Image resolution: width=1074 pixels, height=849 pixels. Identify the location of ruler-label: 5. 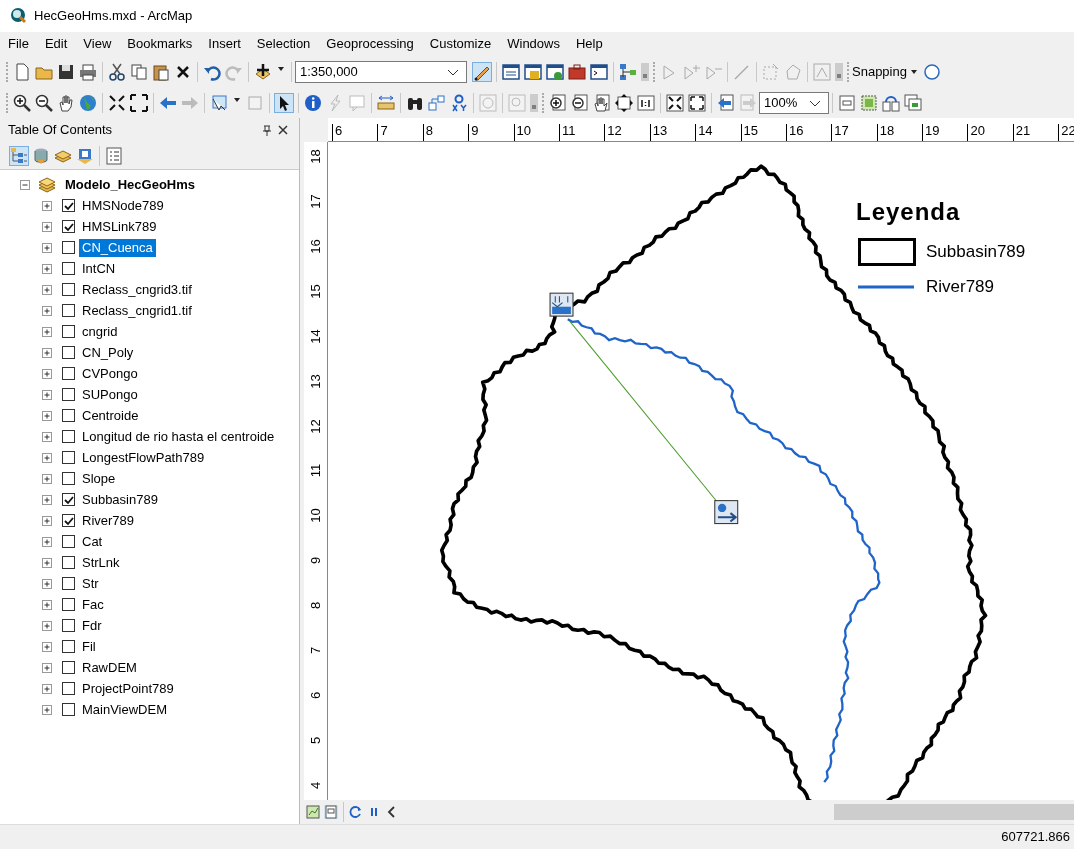
(315, 740).